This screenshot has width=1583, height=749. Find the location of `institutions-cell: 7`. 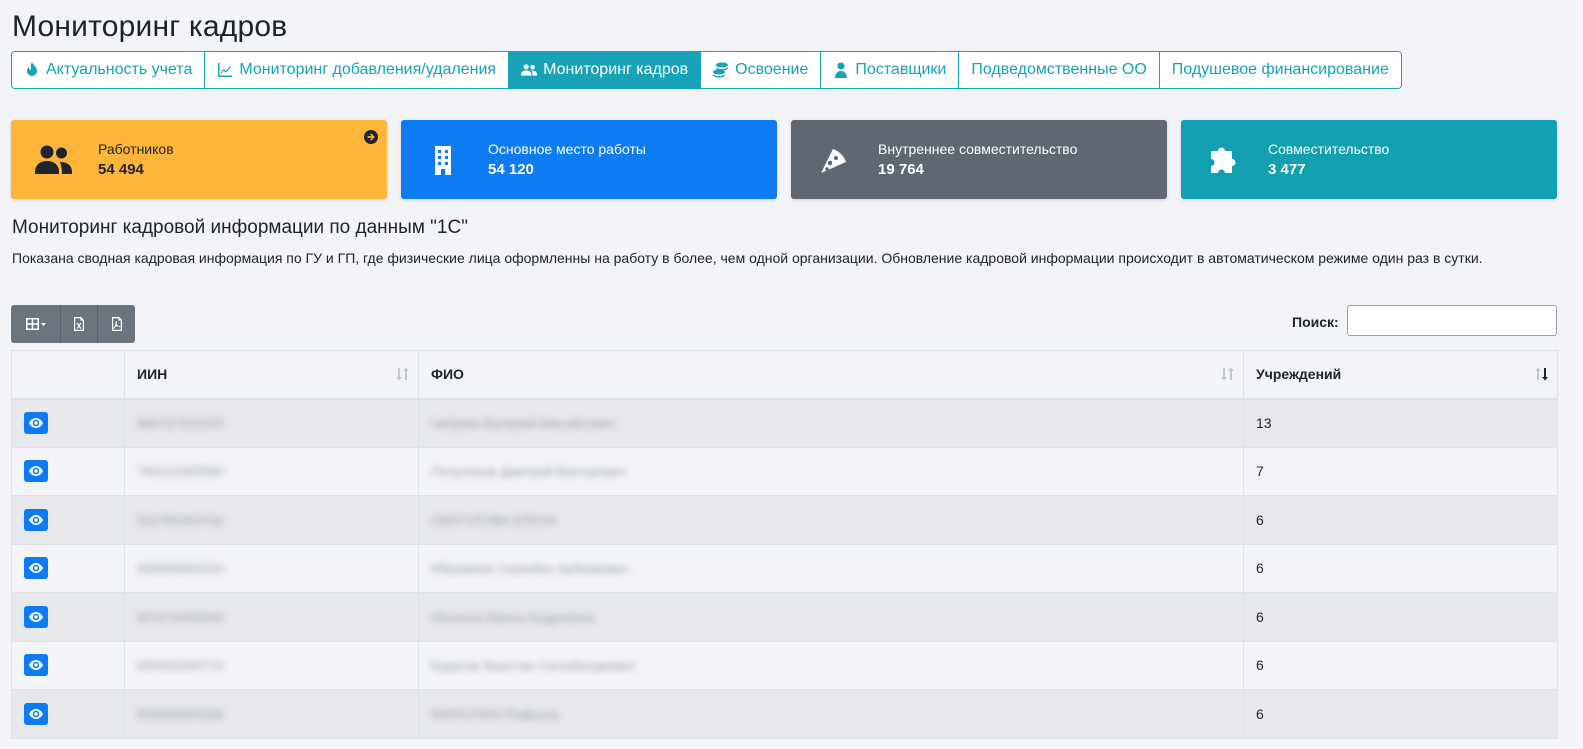

institutions-cell: 7 is located at coordinates (1400, 471).